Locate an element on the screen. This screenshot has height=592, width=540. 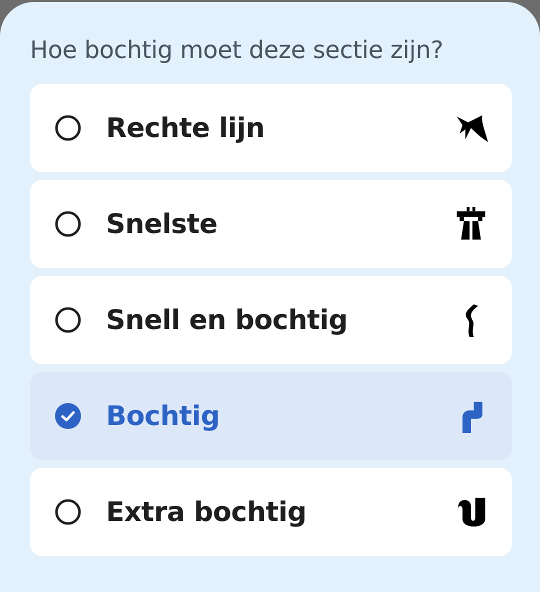
option-label: Snelste is located at coordinates (162, 224).